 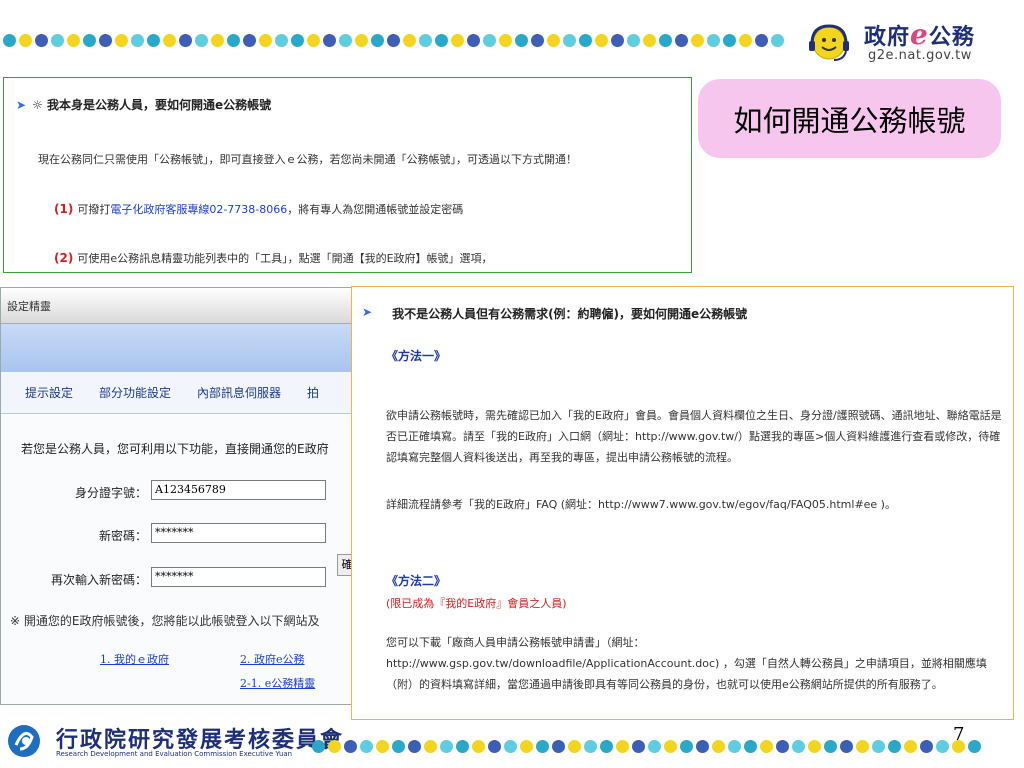 I want to click on page-number: 7, so click(x=959, y=734).